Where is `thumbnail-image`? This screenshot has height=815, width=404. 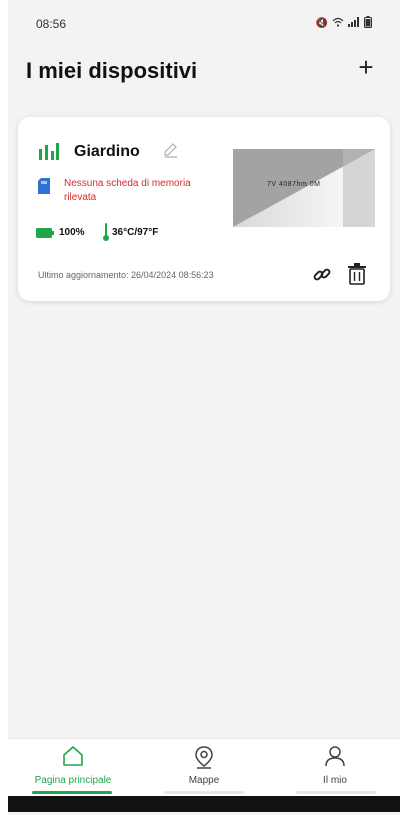 thumbnail-image is located at coordinates (304, 188).